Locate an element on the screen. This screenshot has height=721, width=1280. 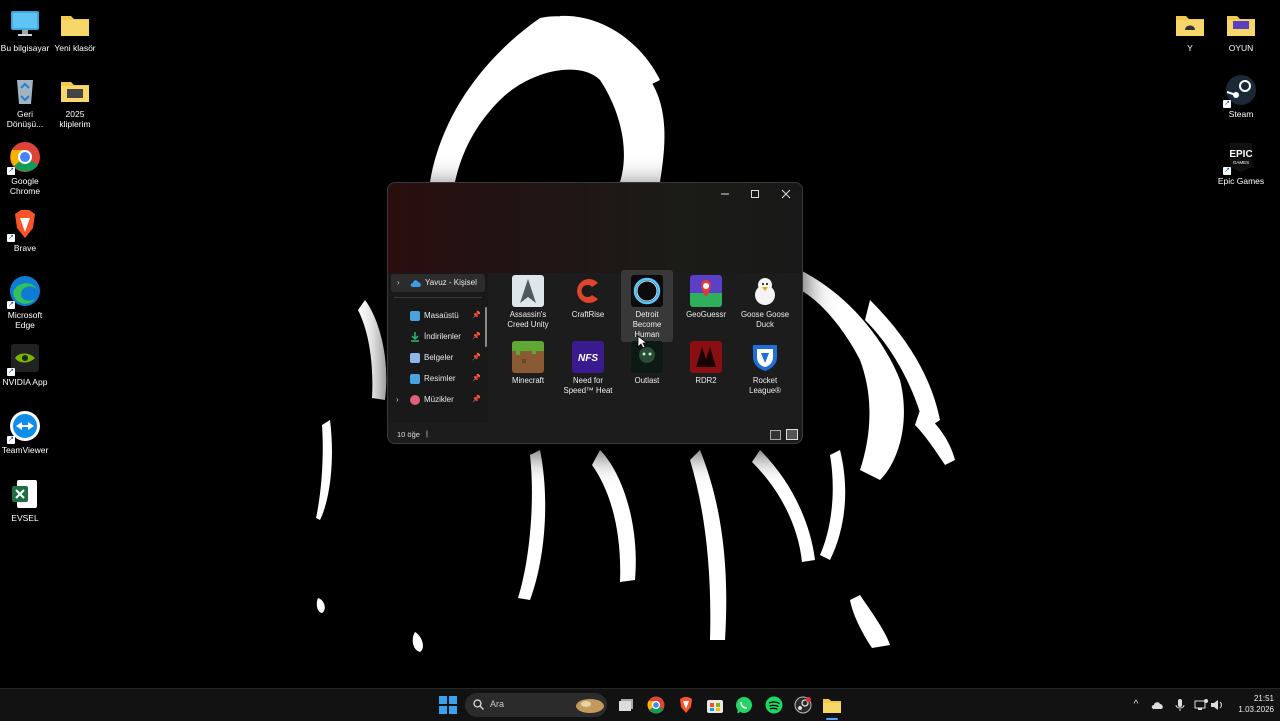
microphone-icon is located at coordinates (1180, 705).